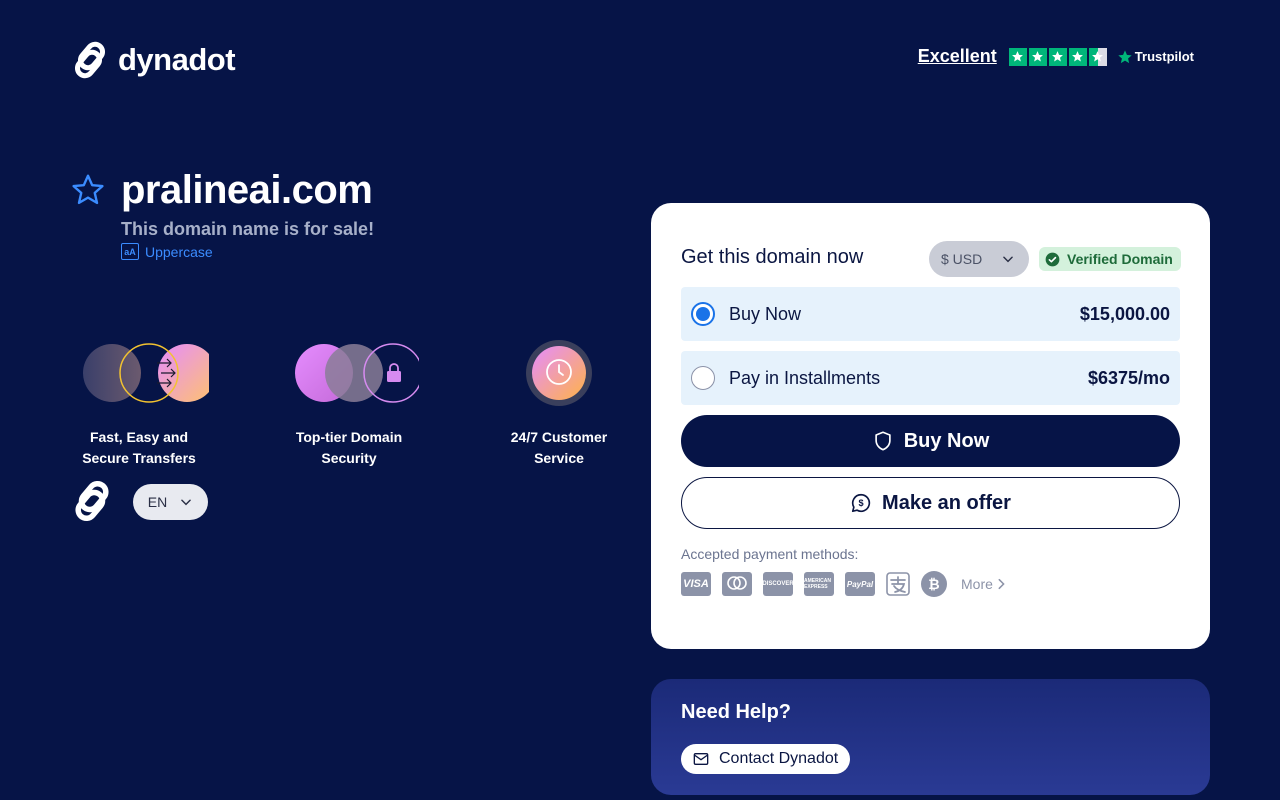 This screenshot has height=800, width=1280. What do you see at coordinates (179, 251) in the screenshot?
I see `uppercase-label: Uppercase` at bounding box center [179, 251].